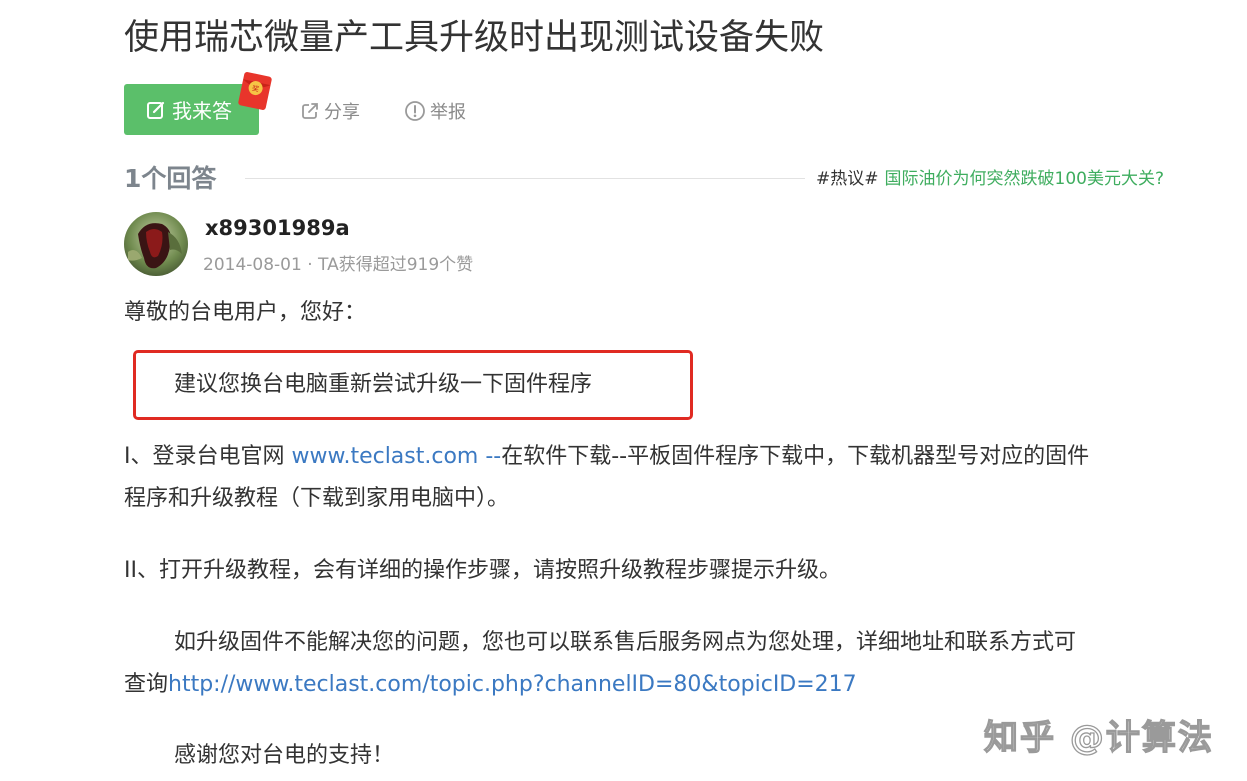  Describe the element at coordinates (1024, 179) in the screenshot. I see `hot-topic-title: 国际油价为何突然跌破100美元大关?` at that location.